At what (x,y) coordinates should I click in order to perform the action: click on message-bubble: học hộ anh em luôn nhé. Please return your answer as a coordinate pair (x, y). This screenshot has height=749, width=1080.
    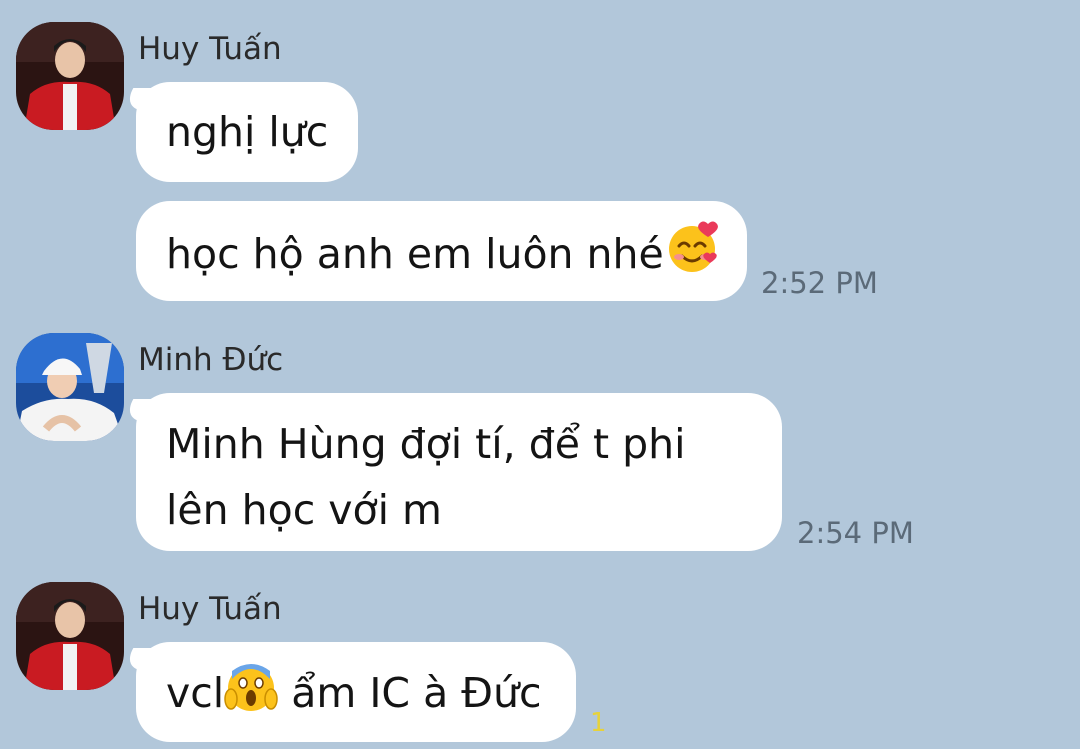
    Looking at the image, I should click on (441, 251).